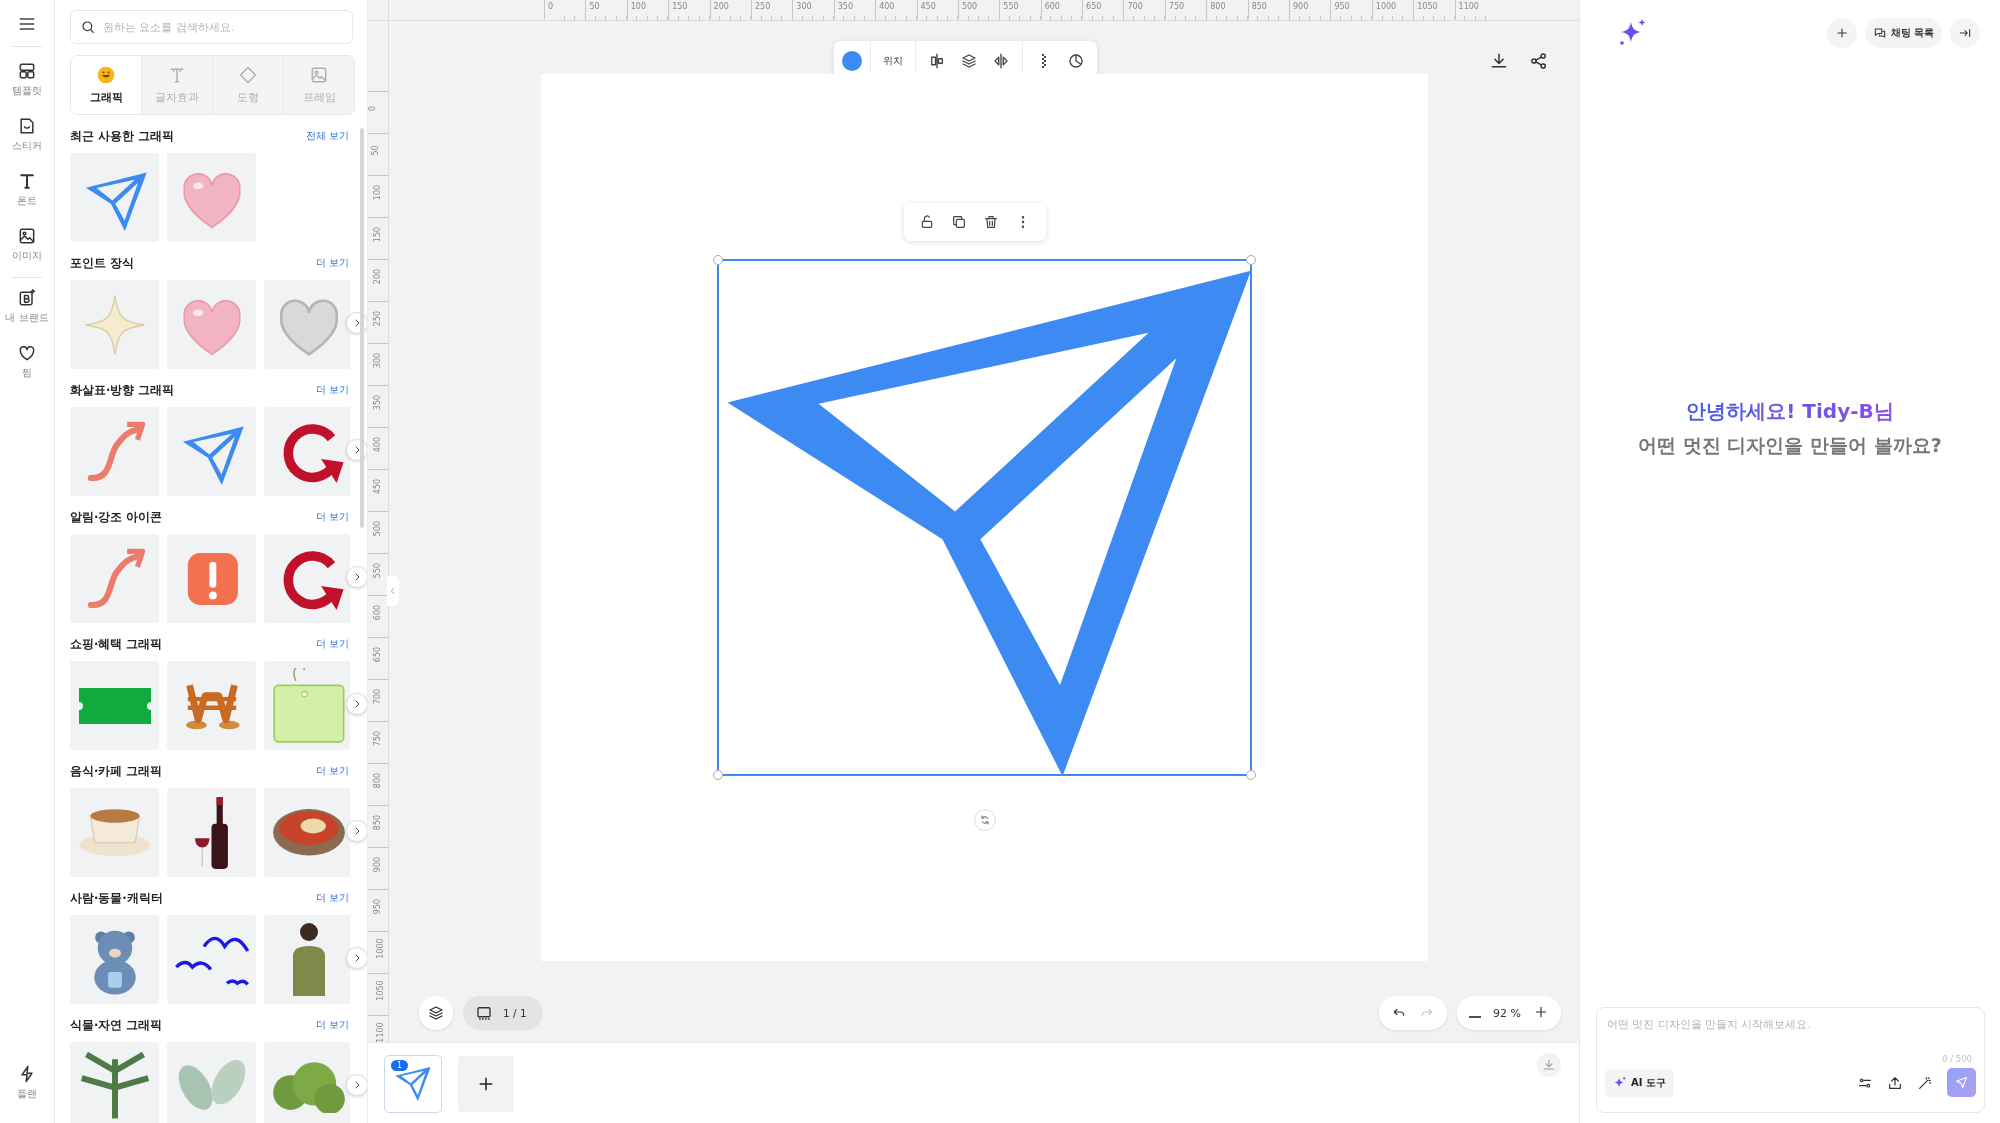 The height and width of the screenshot is (1123, 2000). I want to click on sidebar-item: 찜, so click(27, 361).